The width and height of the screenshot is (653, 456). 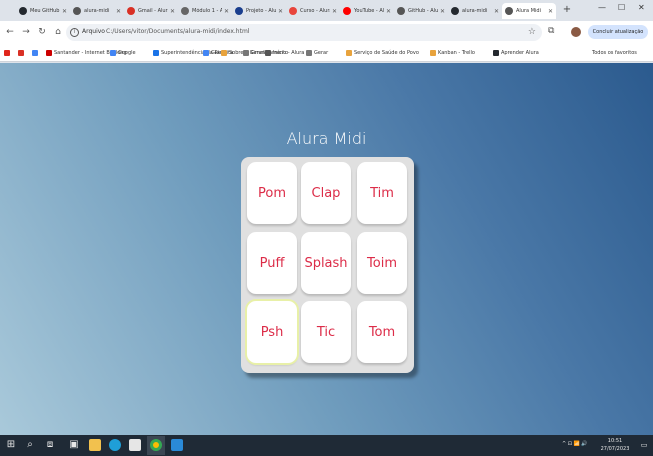 I want to click on browser-tab: Gmail - Alura ✕, so click(x=151, y=11).